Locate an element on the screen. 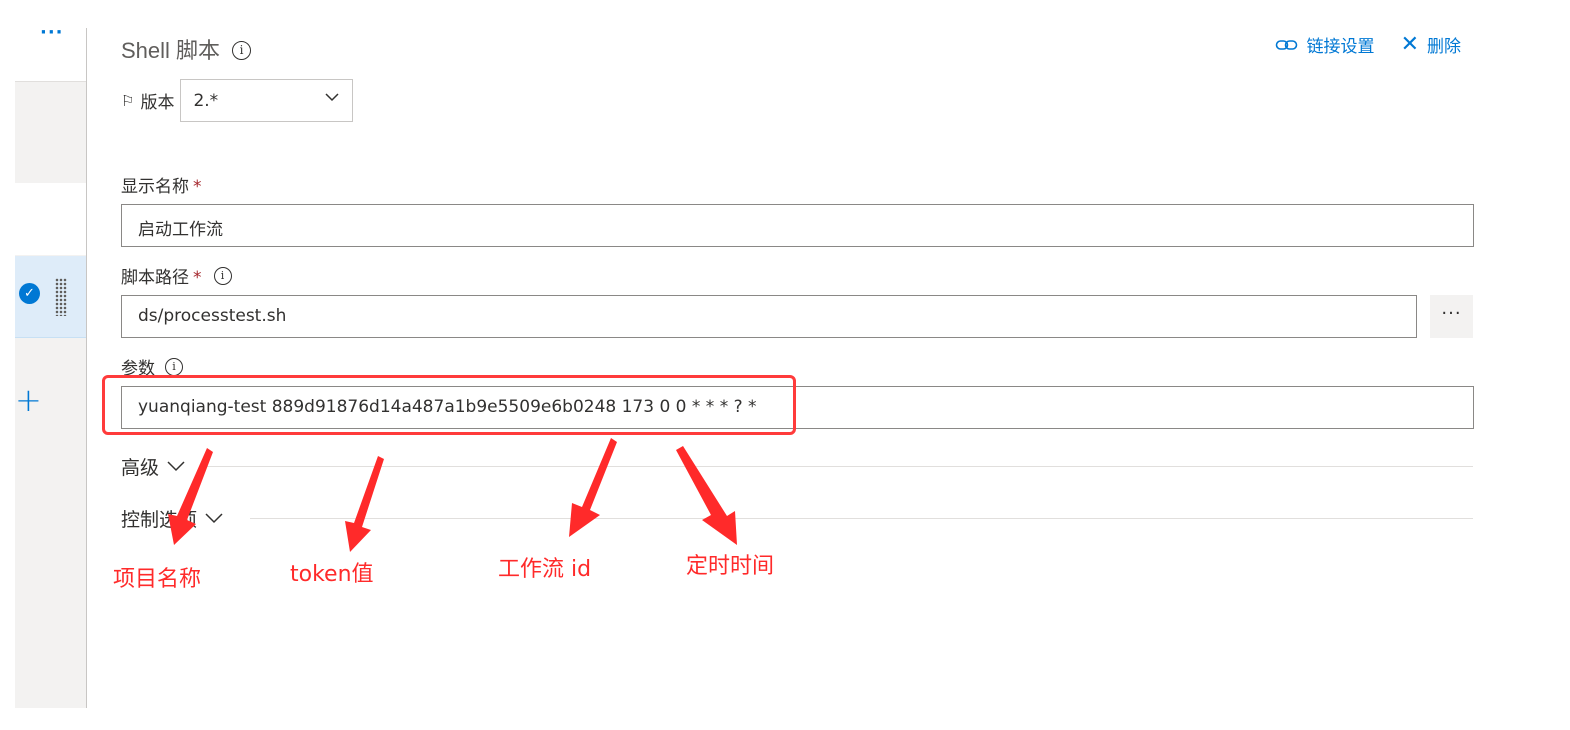 The width and height of the screenshot is (1570, 730). annotation-token: token值 is located at coordinates (332, 574).